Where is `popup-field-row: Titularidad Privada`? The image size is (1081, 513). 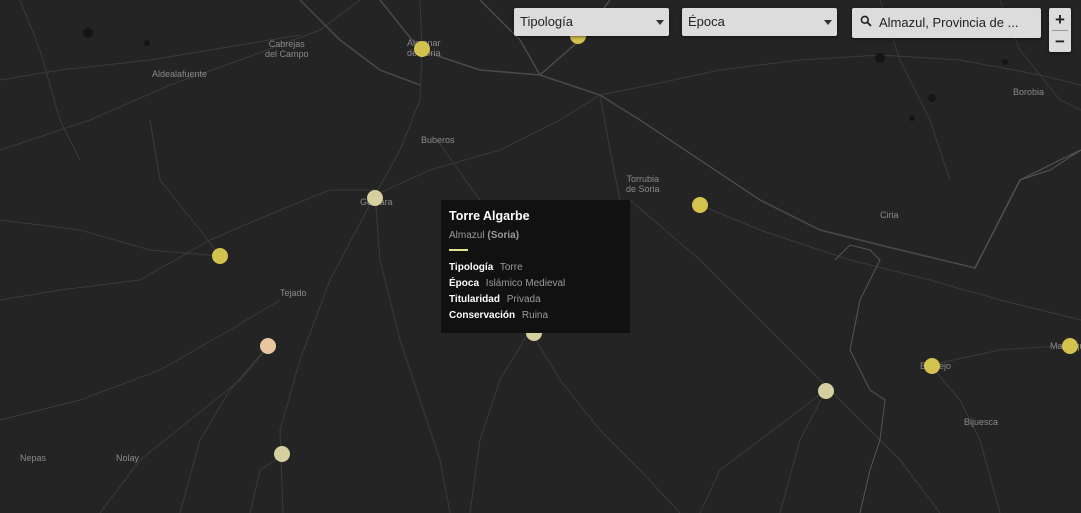 popup-field-row: Titularidad Privada is located at coordinates (535, 300).